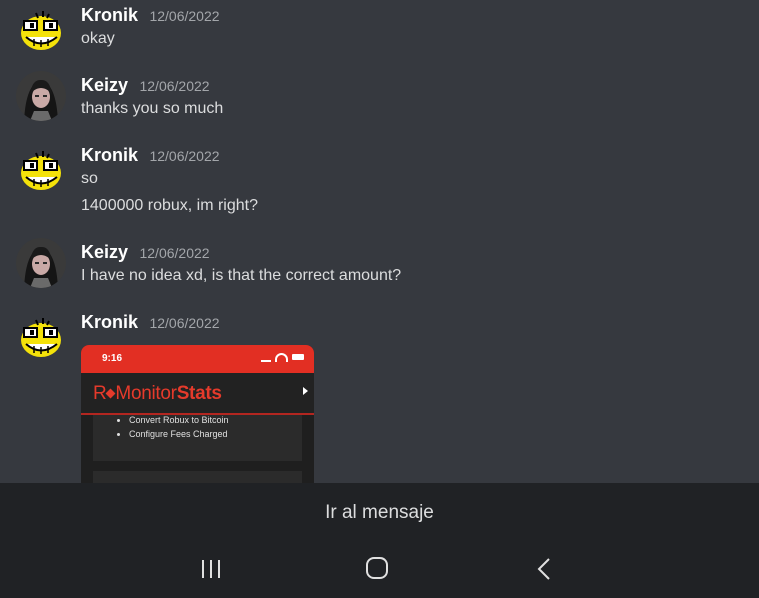  What do you see at coordinates (379, 513) in the screenshot?
I see `jump-to-message-button: Ir al mensaje` at bounding box center [379, 513].